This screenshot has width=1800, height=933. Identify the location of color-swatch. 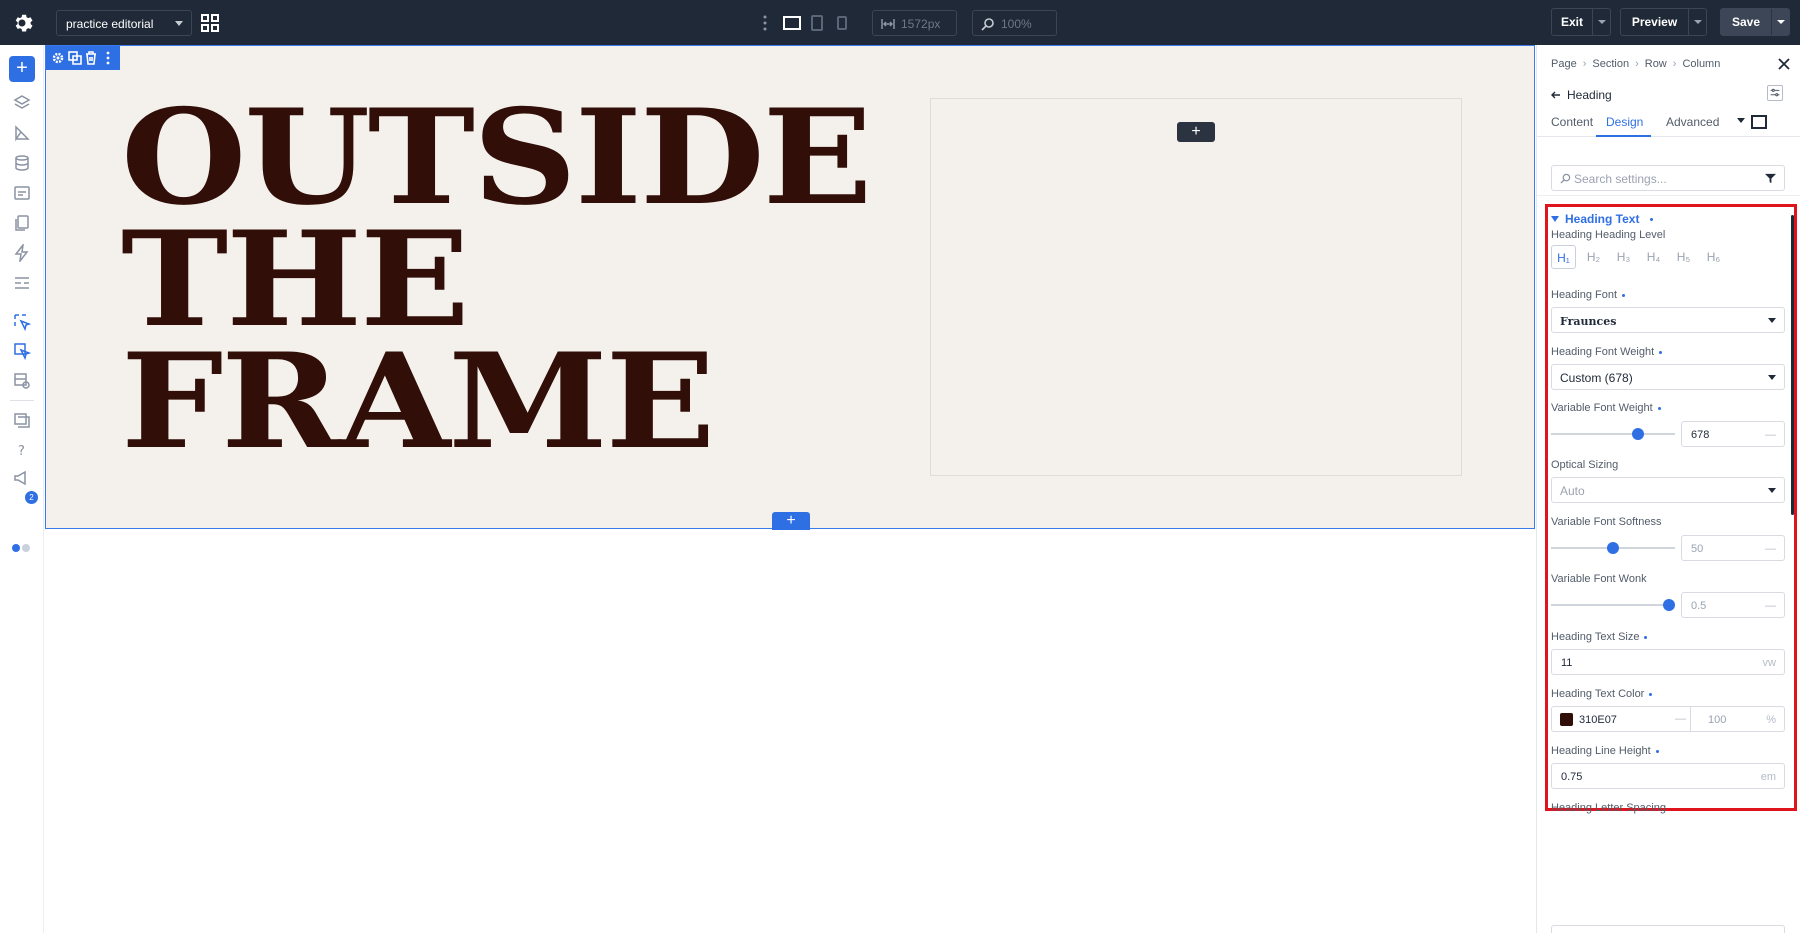
(1566, 719).